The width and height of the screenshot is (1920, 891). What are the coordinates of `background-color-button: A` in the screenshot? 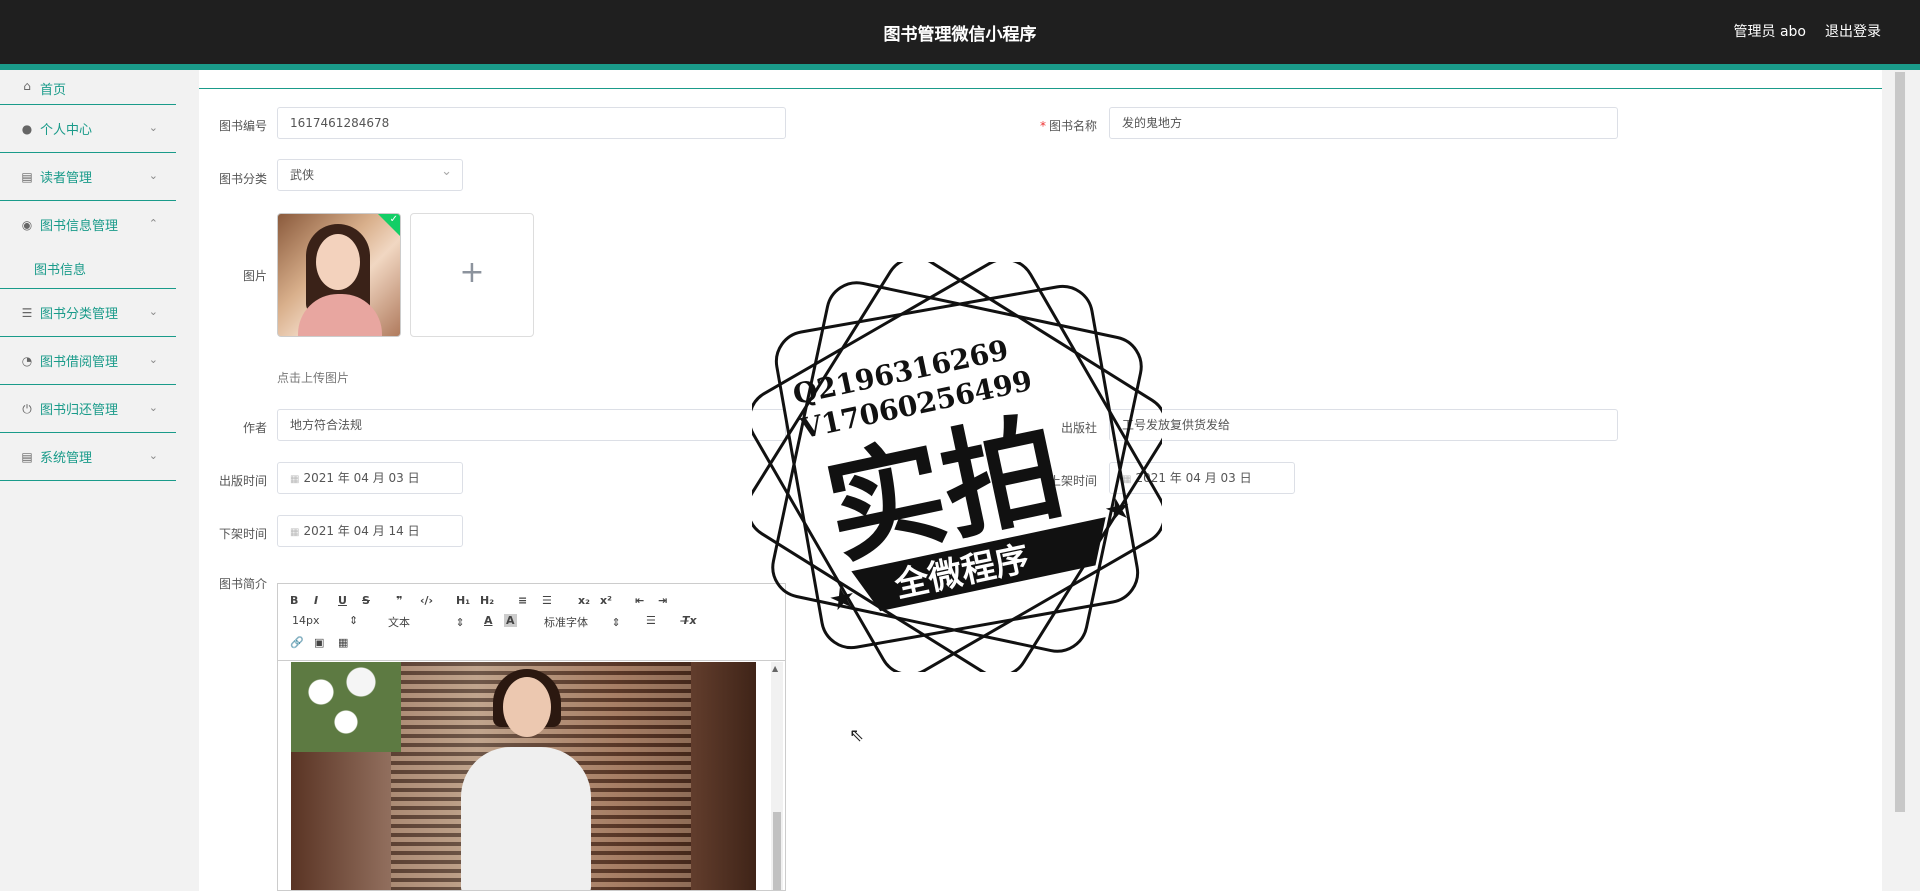 It's located at (510, 620).